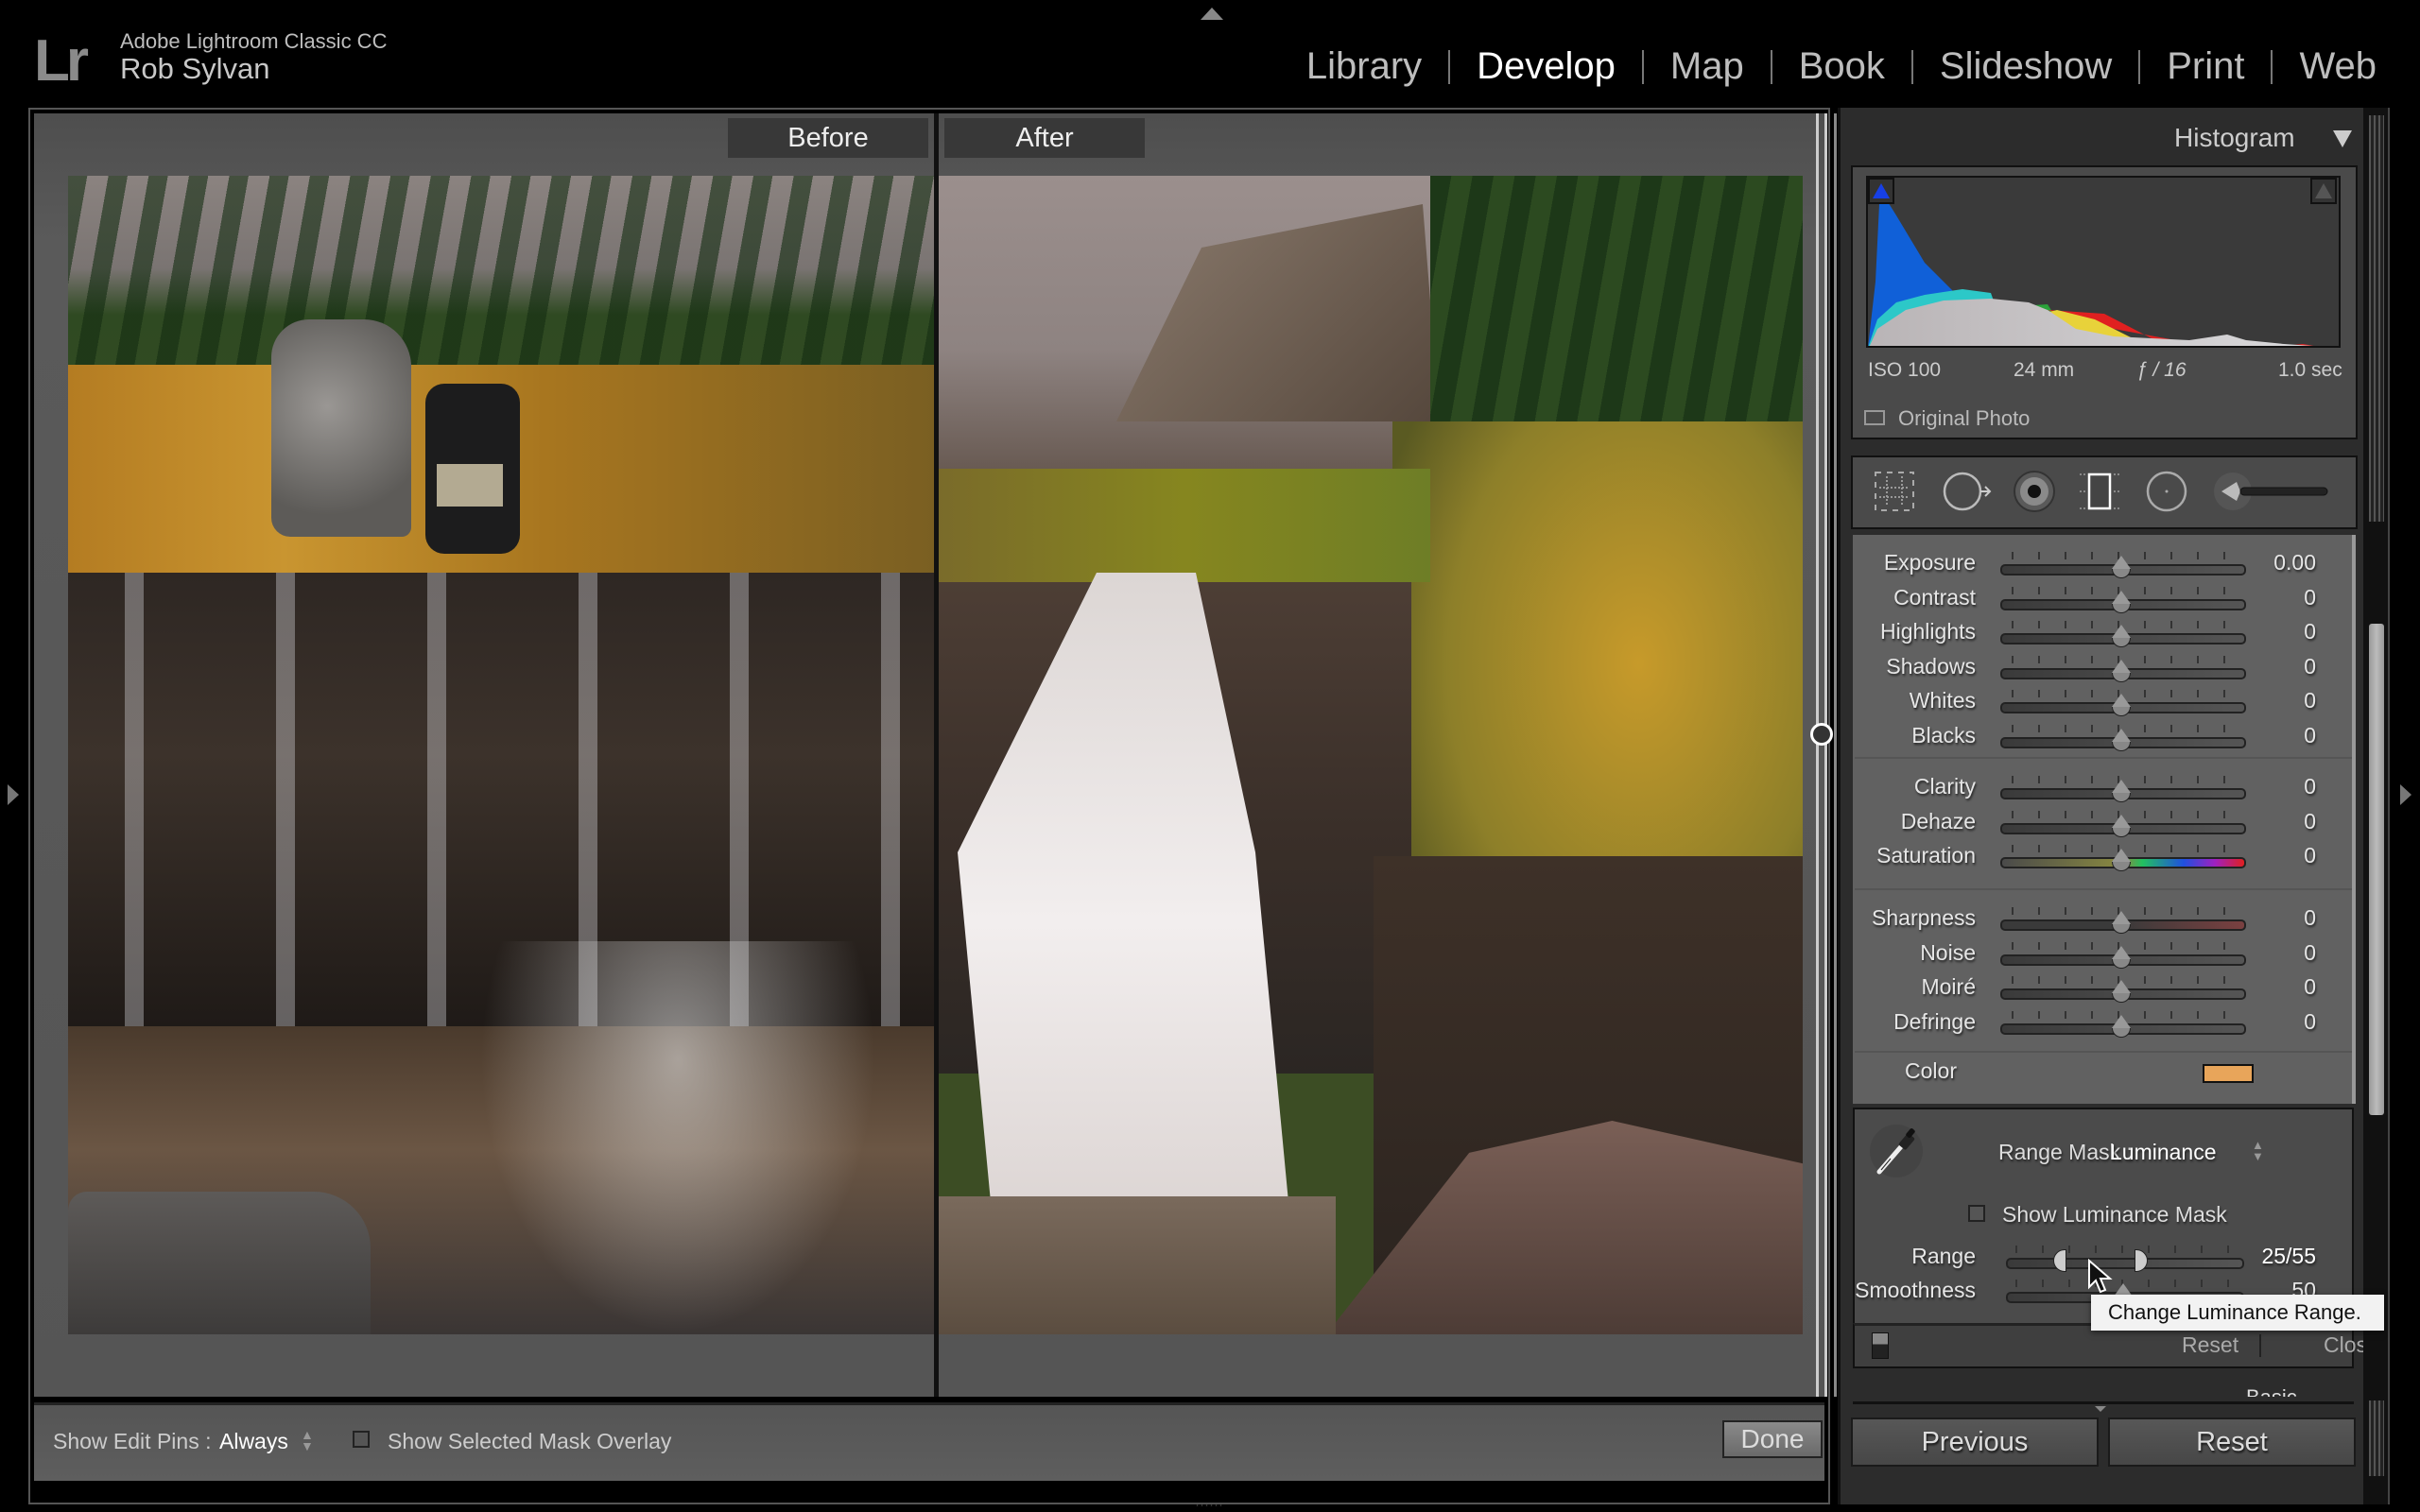  Describe the element at coordinates (2098, 491) in the screenshot. I see `graduated-filter-icon` at that location.